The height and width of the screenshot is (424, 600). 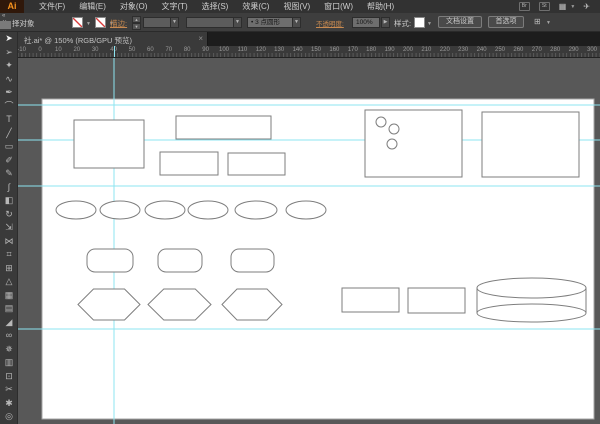 I want to click on document-setup-button: 文档设置, so click(x=460, y=22).